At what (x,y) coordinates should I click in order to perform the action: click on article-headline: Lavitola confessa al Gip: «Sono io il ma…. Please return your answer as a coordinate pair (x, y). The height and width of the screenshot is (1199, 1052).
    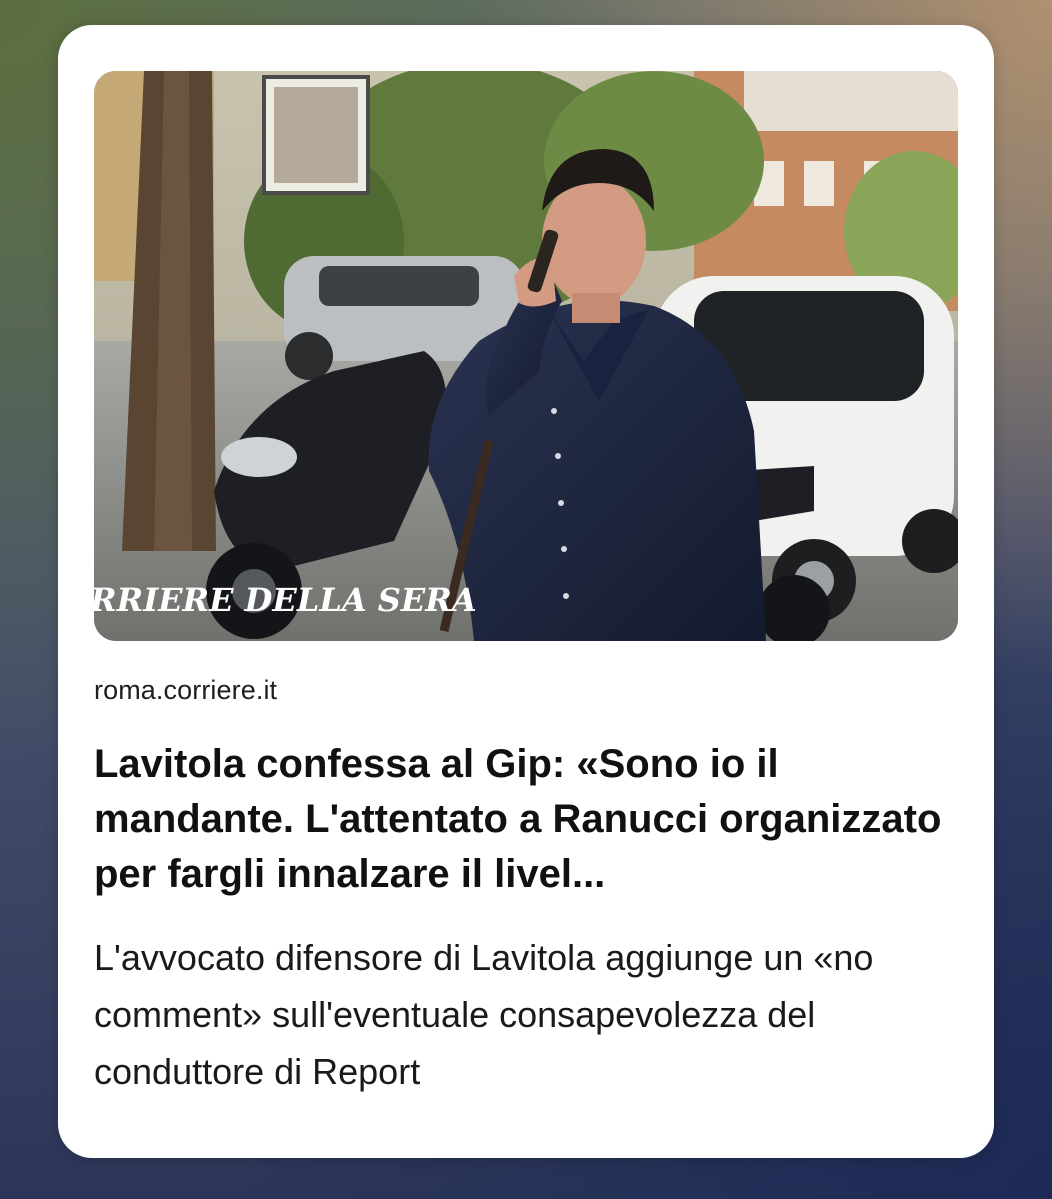
    Looking at the image, I should click on (526, 819).